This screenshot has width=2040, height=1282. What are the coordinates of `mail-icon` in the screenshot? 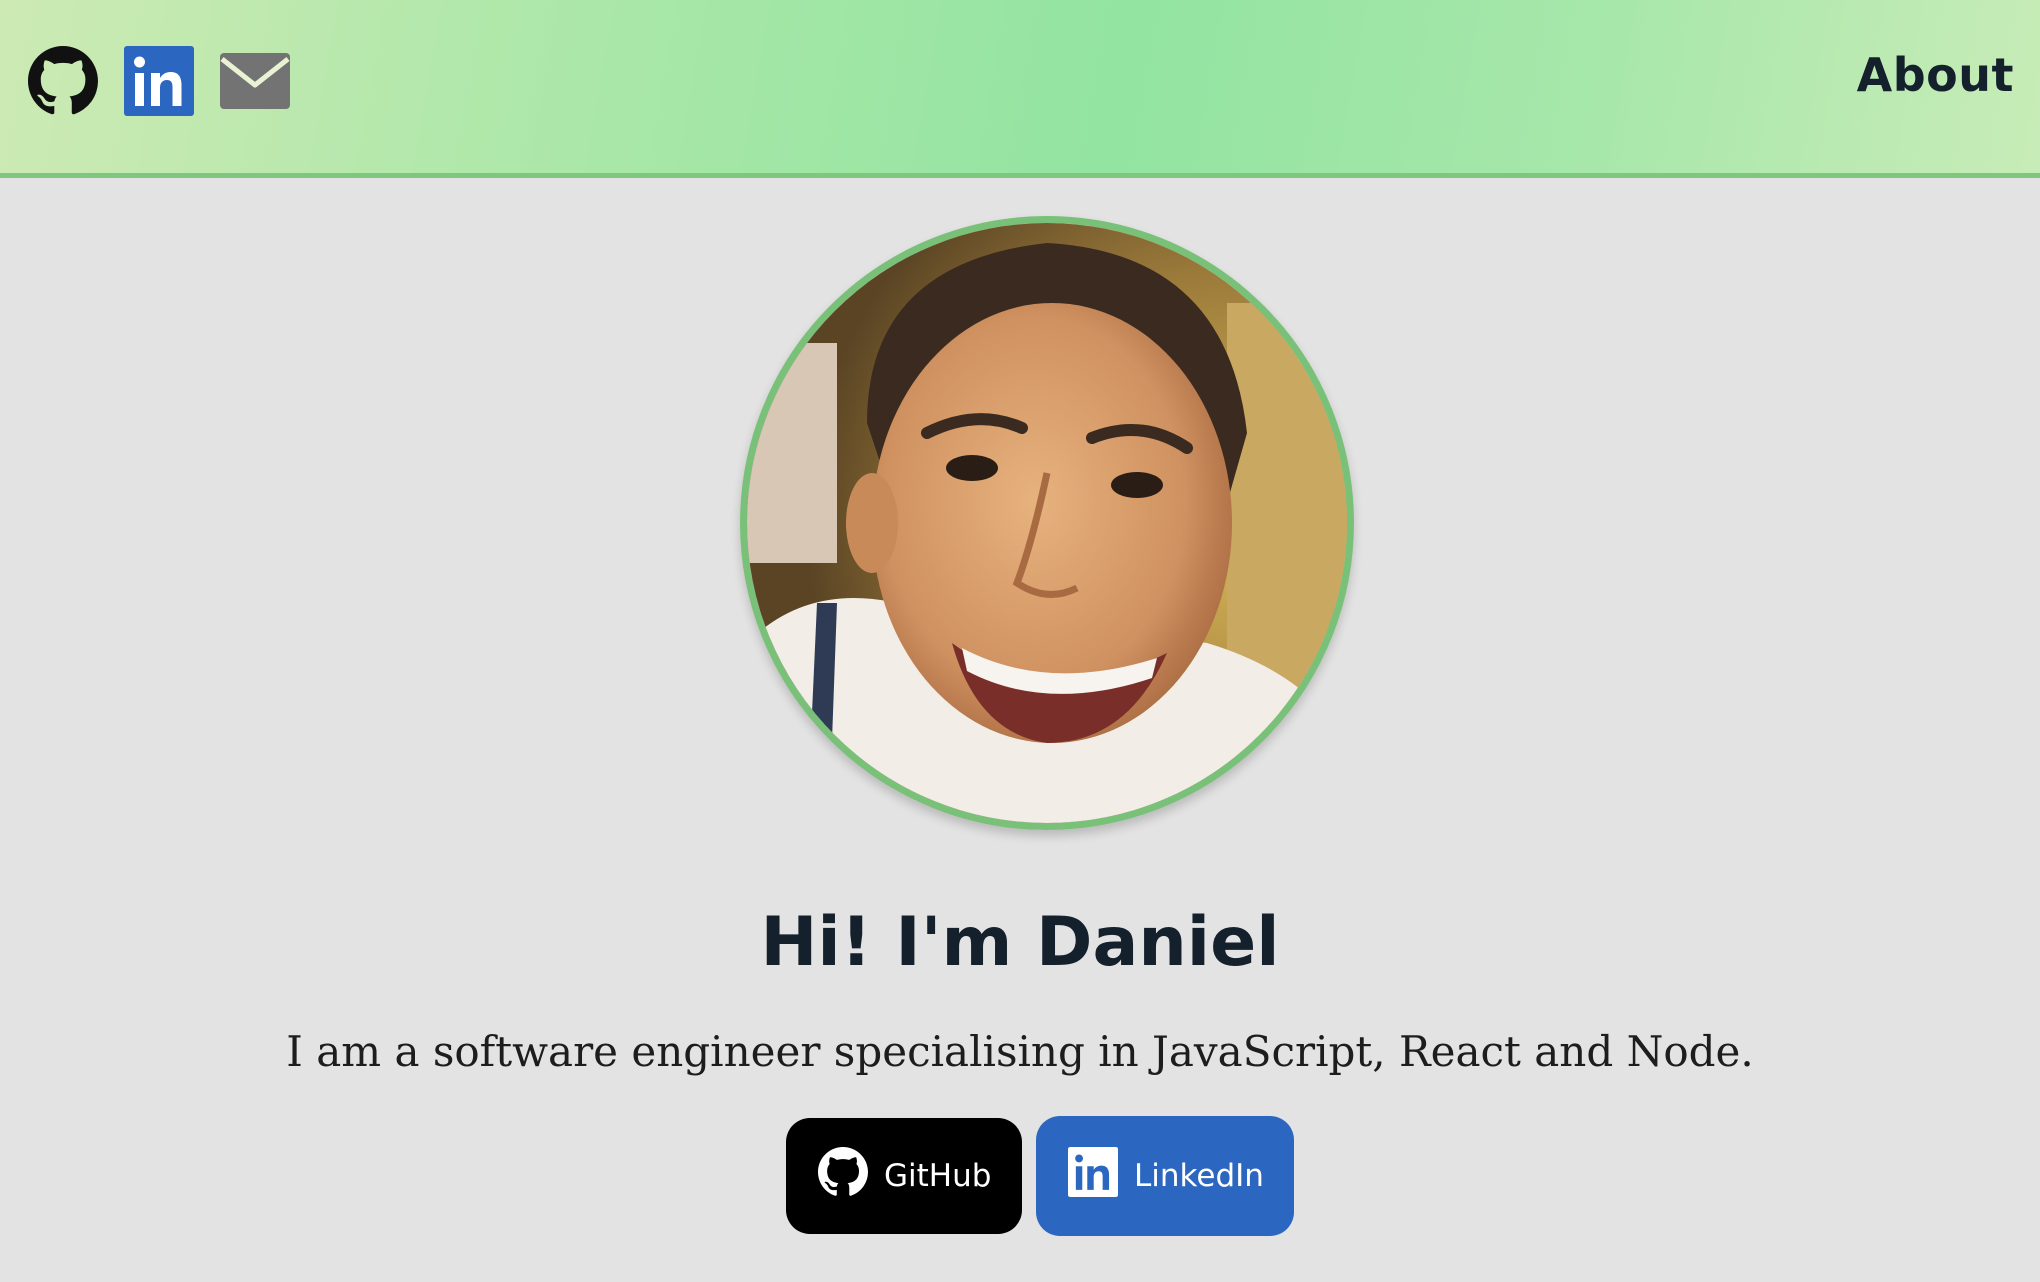 It's located at (255, 81).